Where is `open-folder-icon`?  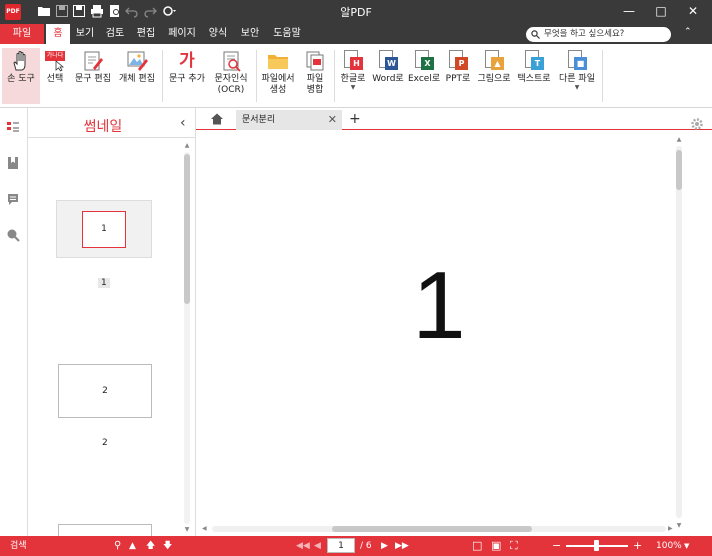 open-folder-icon is located at coordinates (44, 11).